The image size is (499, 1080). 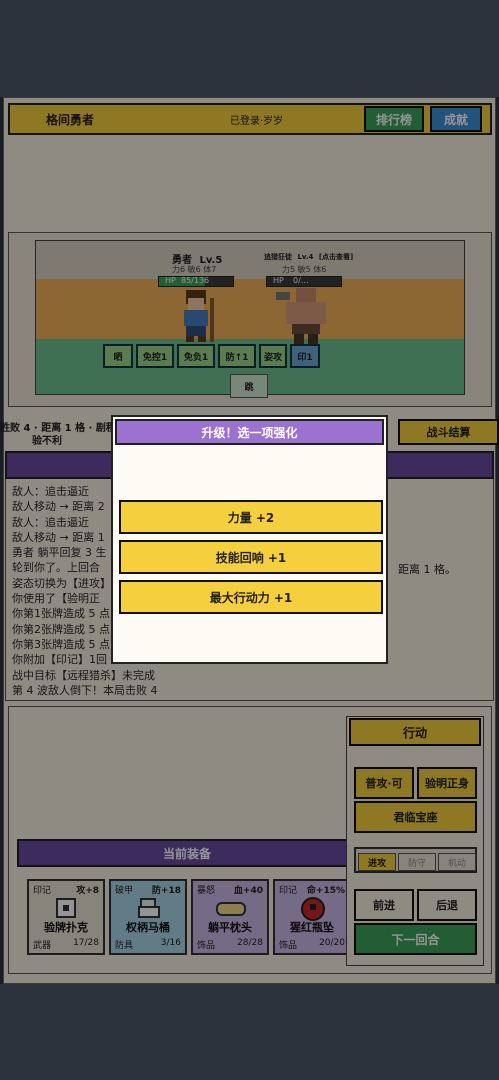 What do you see at coordinates (66, 927) in the screenshot?
I see `equip-name: 验牌扑克` at bounding box center [66, 927].